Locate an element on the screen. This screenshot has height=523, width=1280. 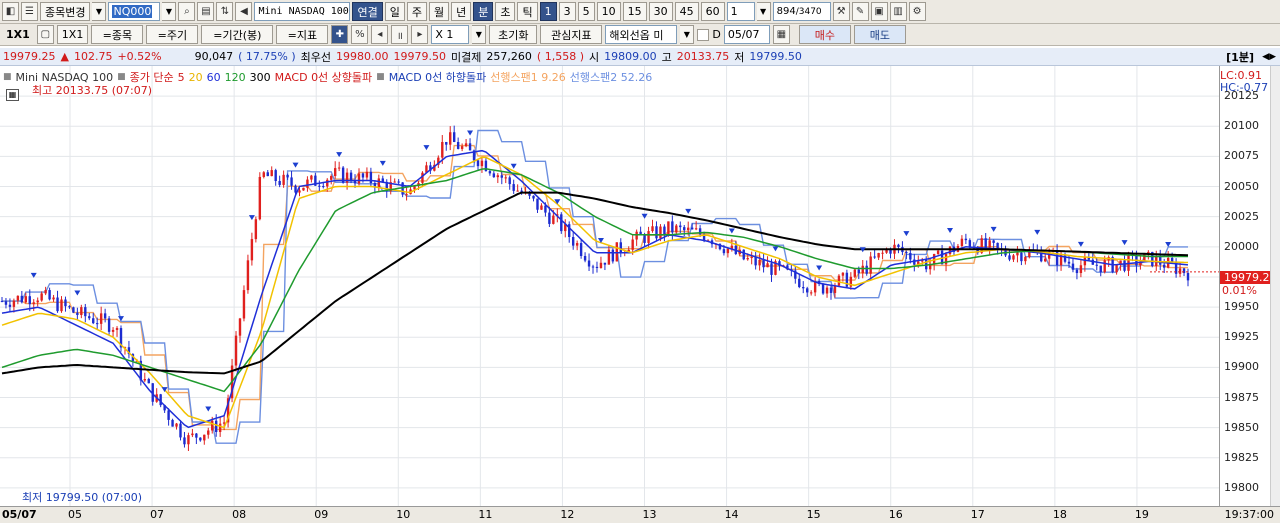
settings-icon: ⚒ is located at coordinates (841, 11).